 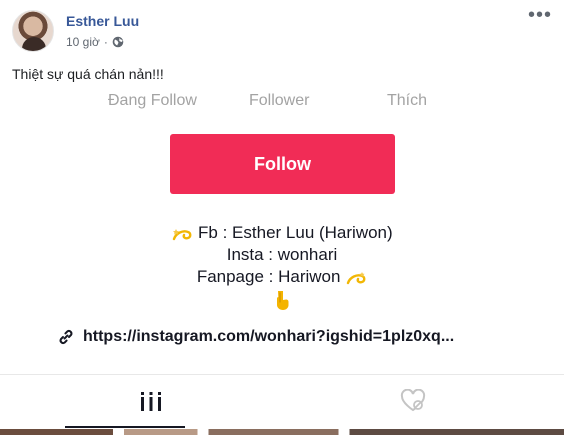 I want to click on tab-videos, so click(x=151, y=401).